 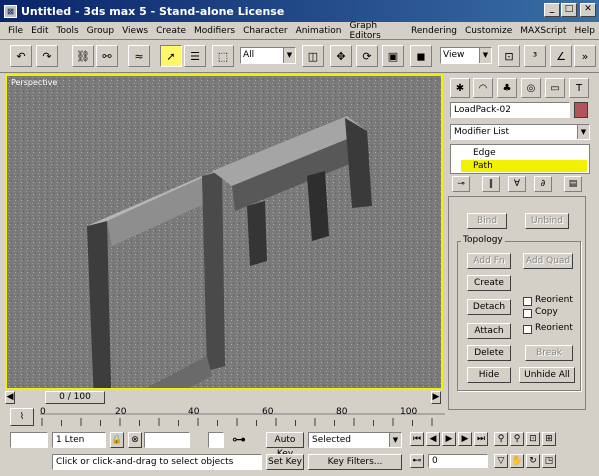 I want to click on maximize-button: □, so click(x=569, y=10).